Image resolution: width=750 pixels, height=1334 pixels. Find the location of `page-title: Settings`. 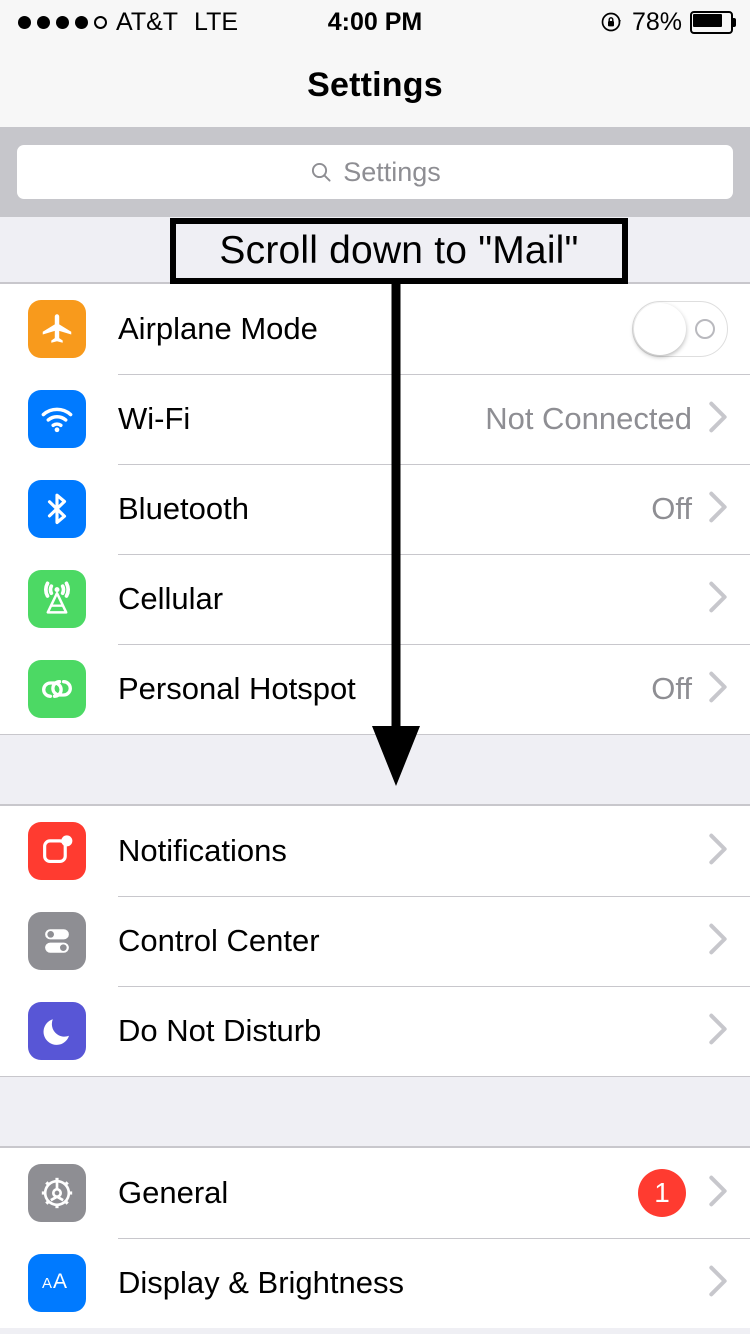

page-title: Settings is located at coordinates (375, 85).